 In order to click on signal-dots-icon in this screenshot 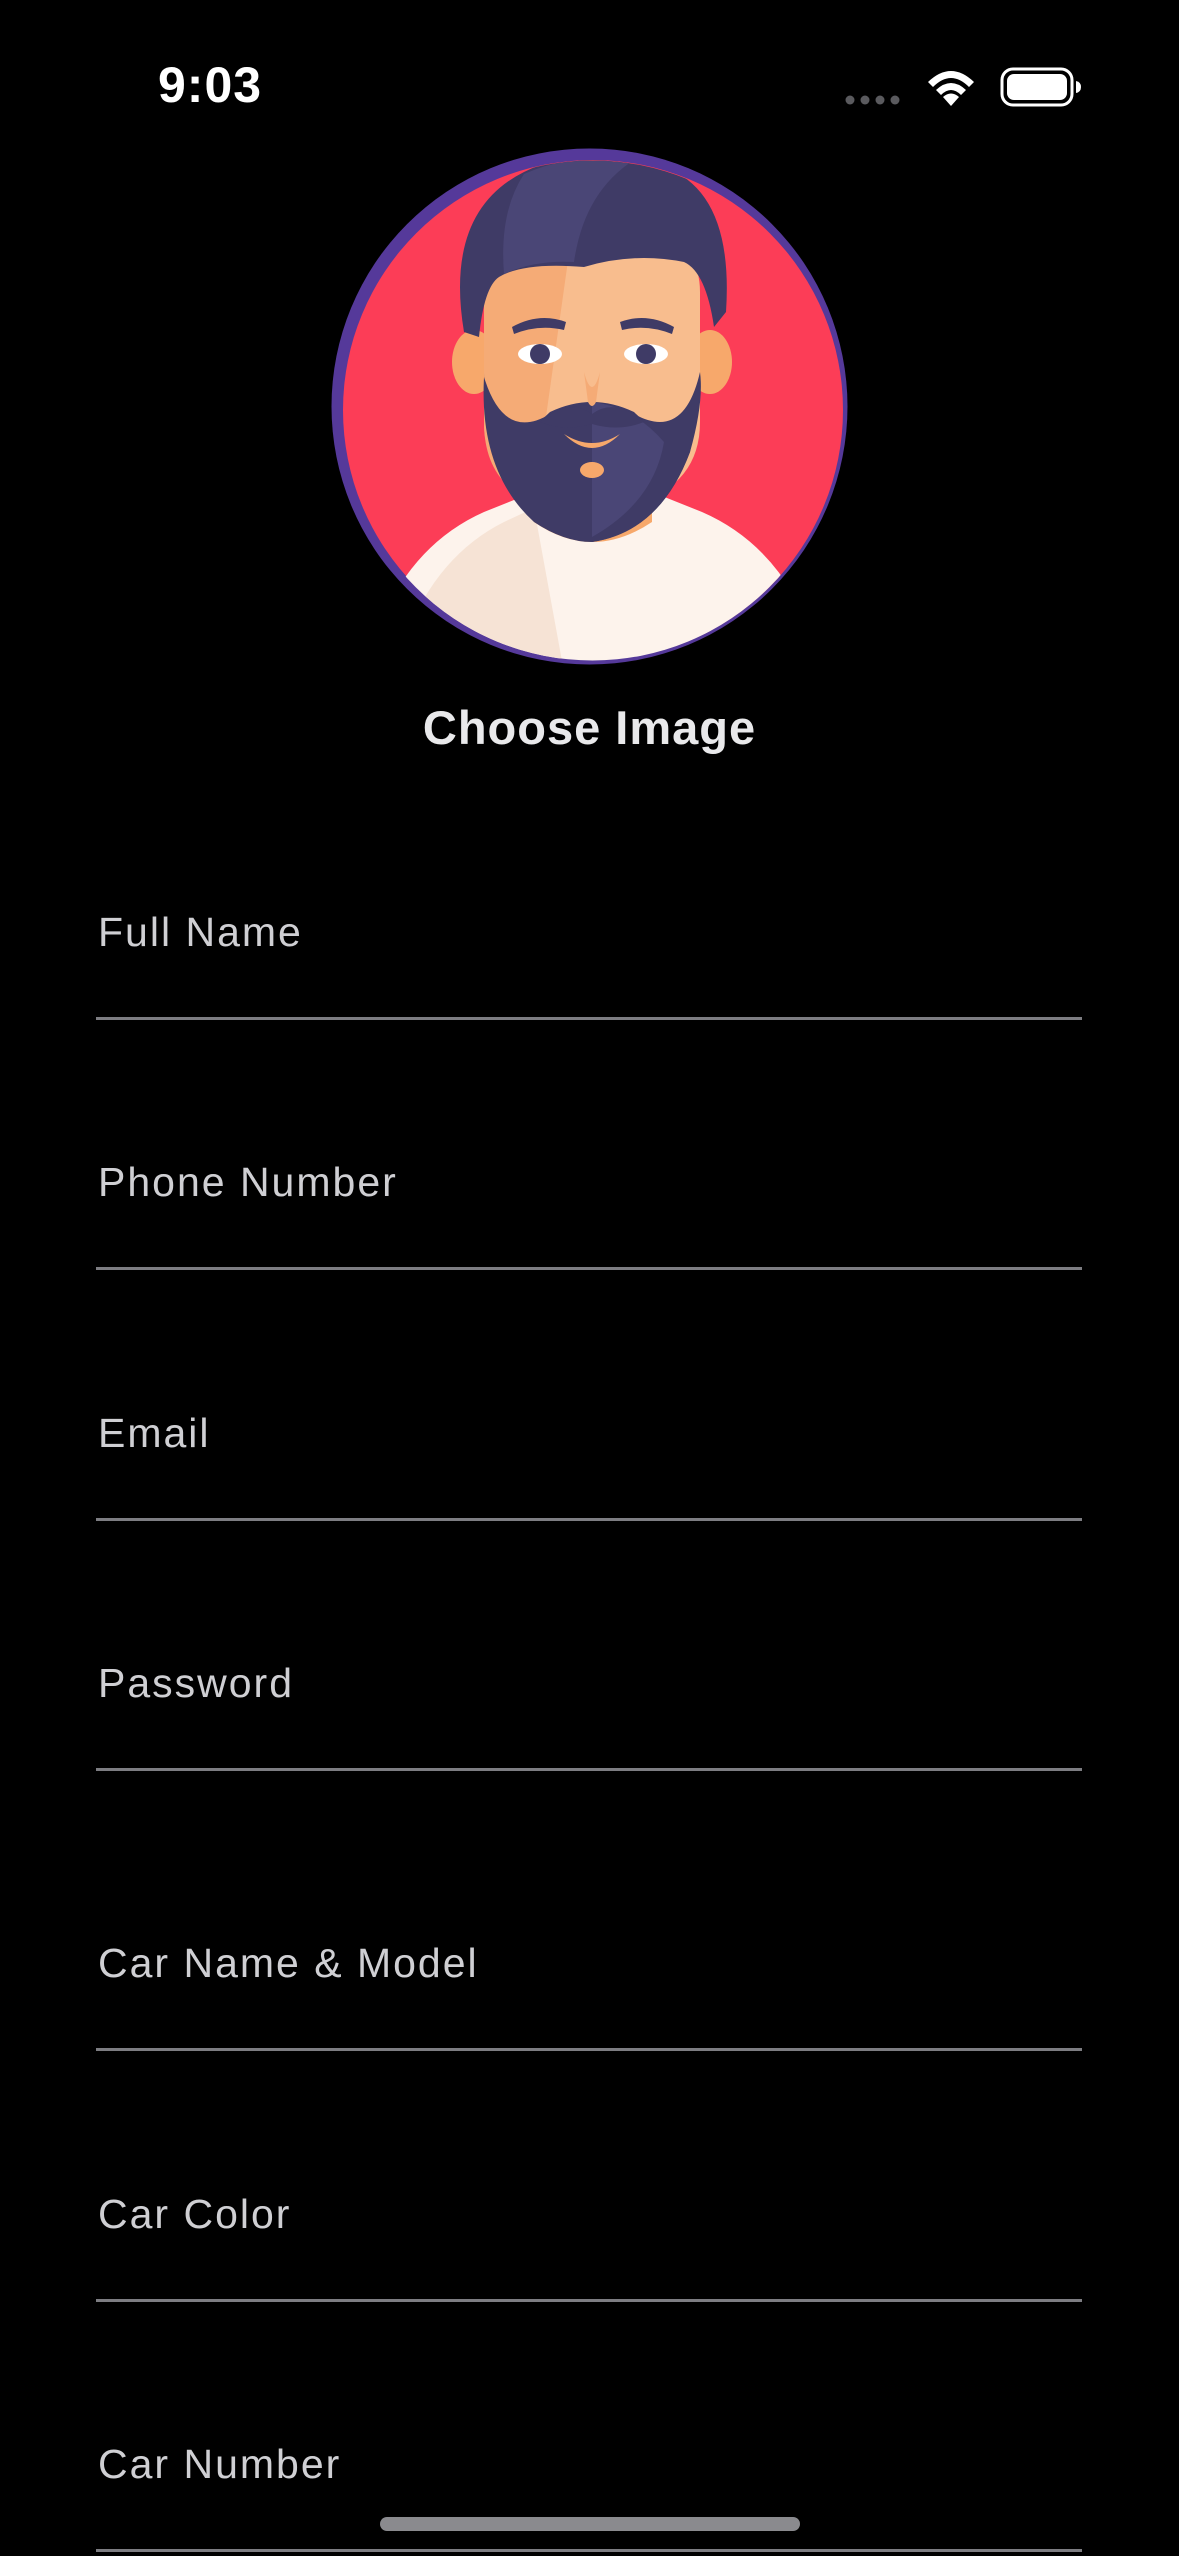, I will do `click(872, 100)`.